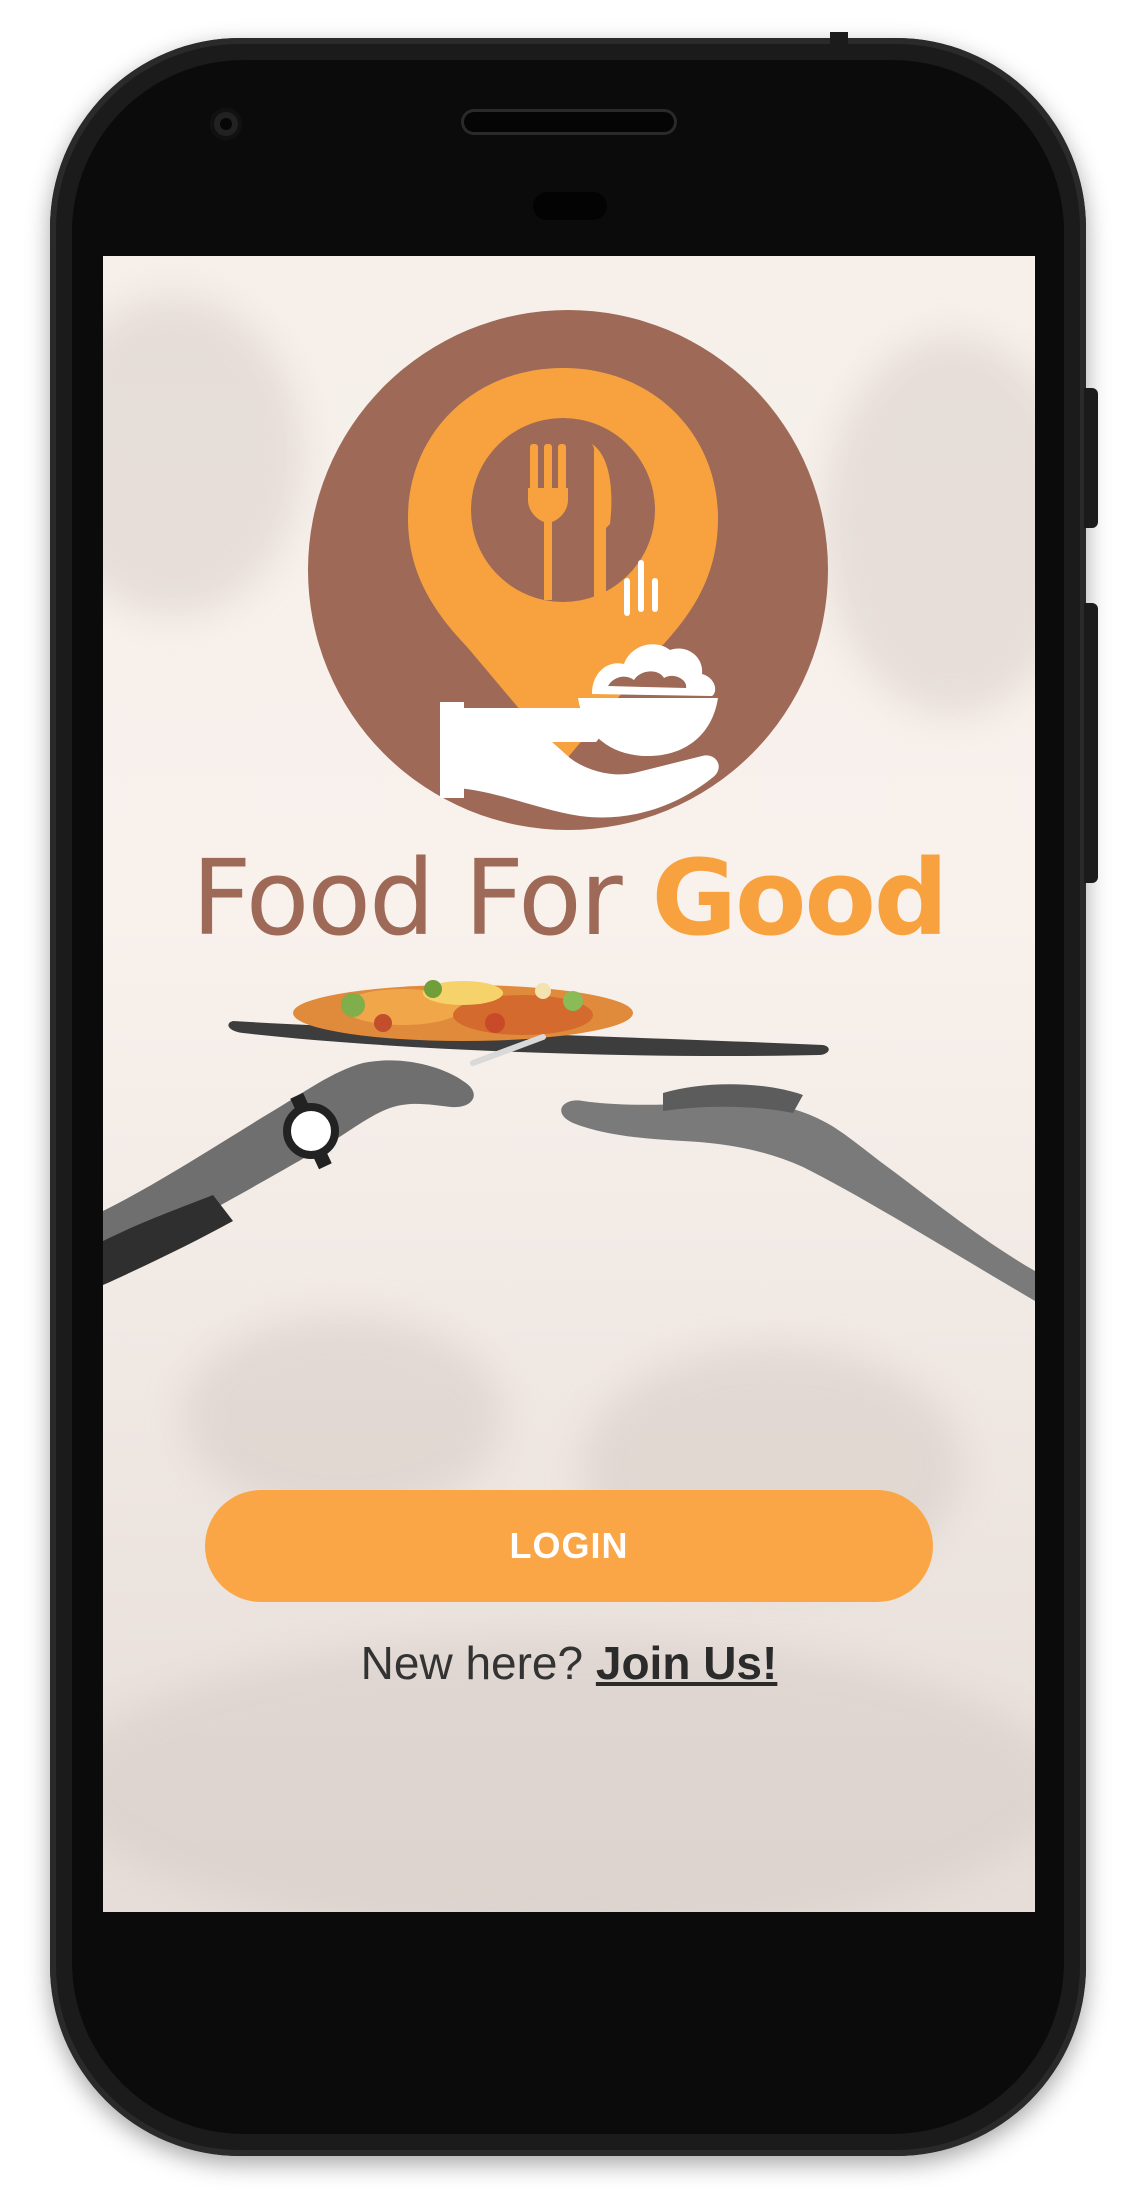  Describe the element at coordinates (686, 1663) in the screenshot. I see `join-us-link: Join Us!` at that location.